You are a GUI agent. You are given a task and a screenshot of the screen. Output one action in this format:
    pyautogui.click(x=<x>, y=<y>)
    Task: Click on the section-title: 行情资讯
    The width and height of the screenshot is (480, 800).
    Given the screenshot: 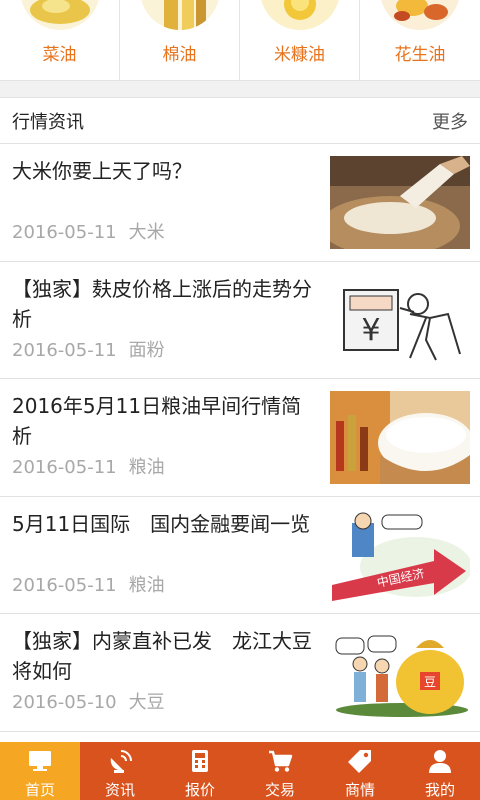 What is the action you would take?
    pyautogui.click(x=48, y=122)
    